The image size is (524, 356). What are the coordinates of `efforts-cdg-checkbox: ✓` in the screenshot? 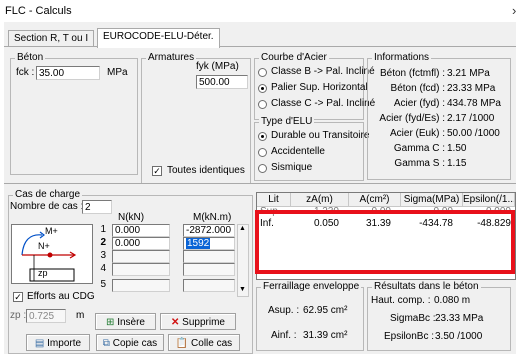 It's located at (18, 297).